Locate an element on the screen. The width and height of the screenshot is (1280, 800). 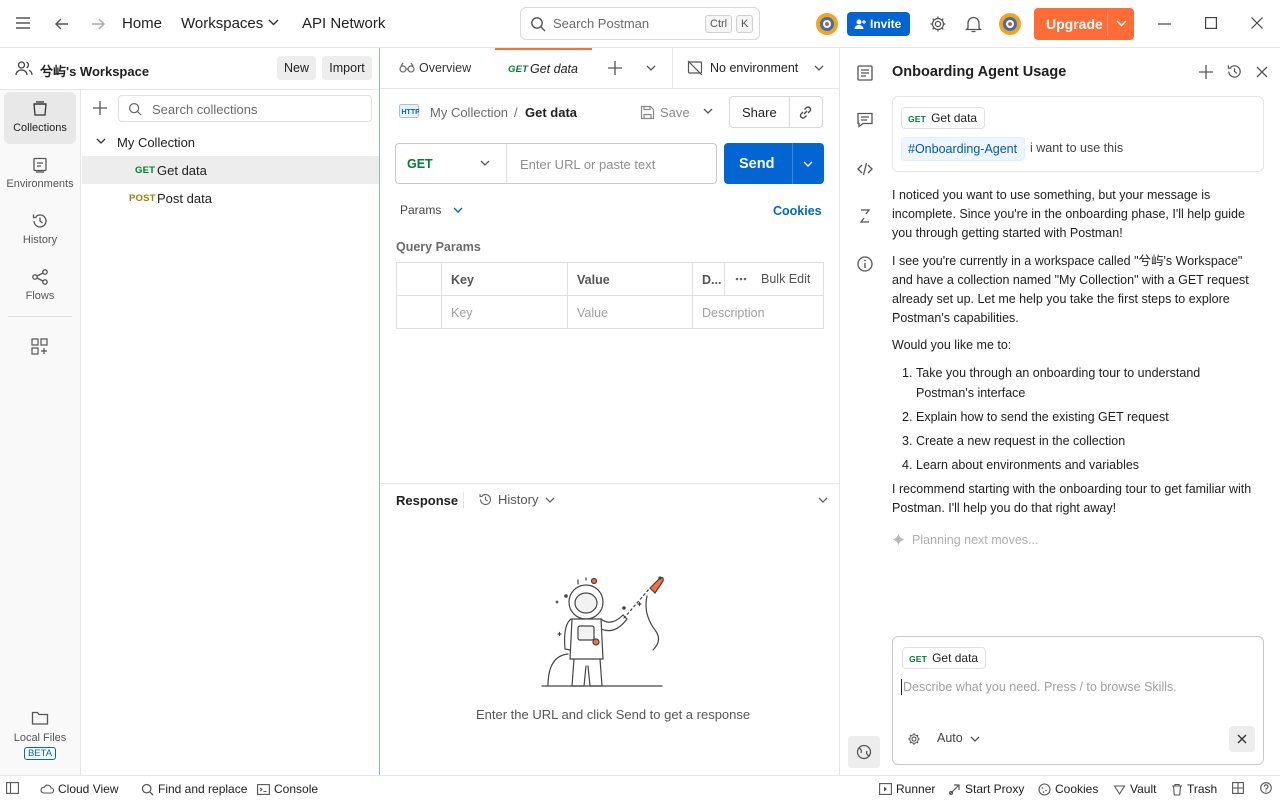
runner-icon is located at coordinates (885, 789).